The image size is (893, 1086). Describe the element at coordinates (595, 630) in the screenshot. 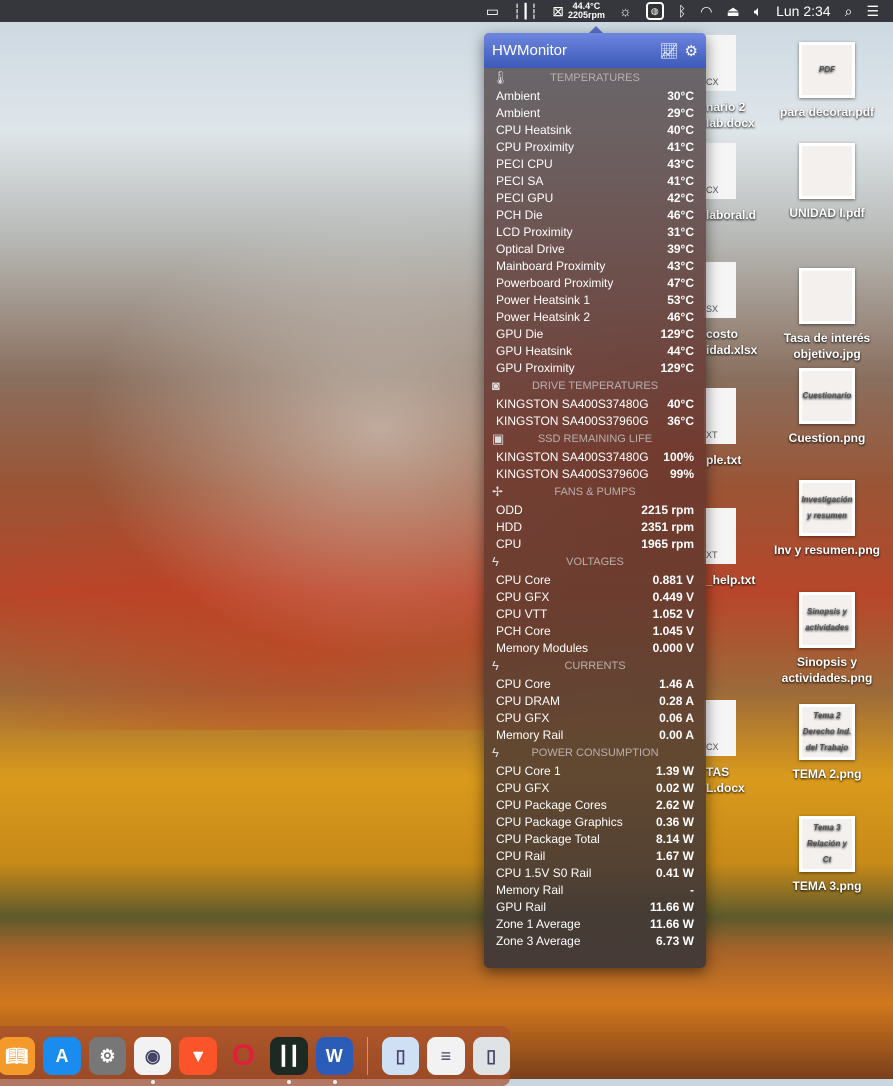

I see `sensor-row: PCH Core 1.045 V` at that location.